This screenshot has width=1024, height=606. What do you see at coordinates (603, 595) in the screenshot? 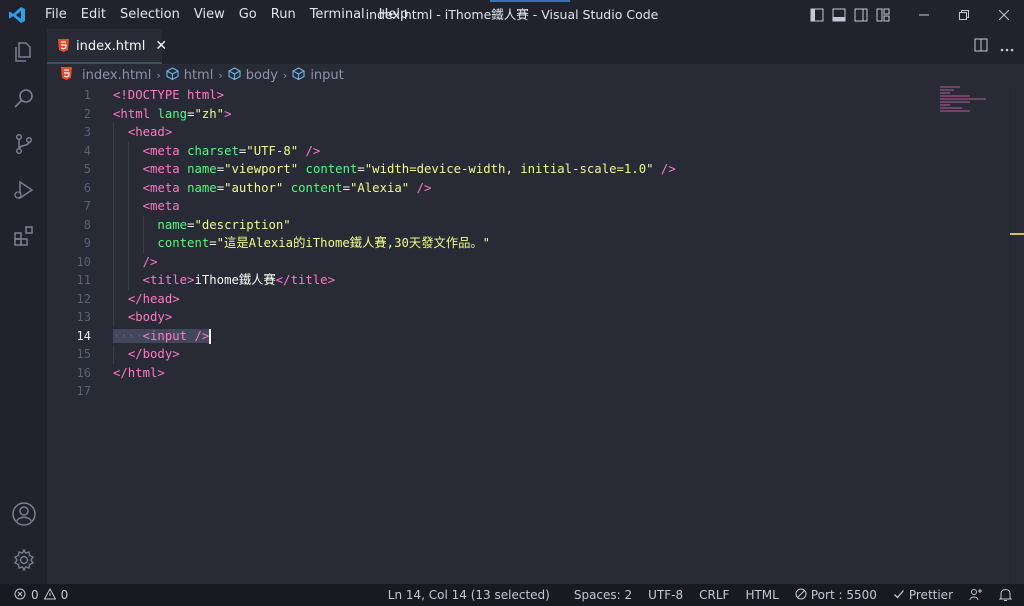
I see `indentation: Spaces: 2` at bounding box center [603, 595].